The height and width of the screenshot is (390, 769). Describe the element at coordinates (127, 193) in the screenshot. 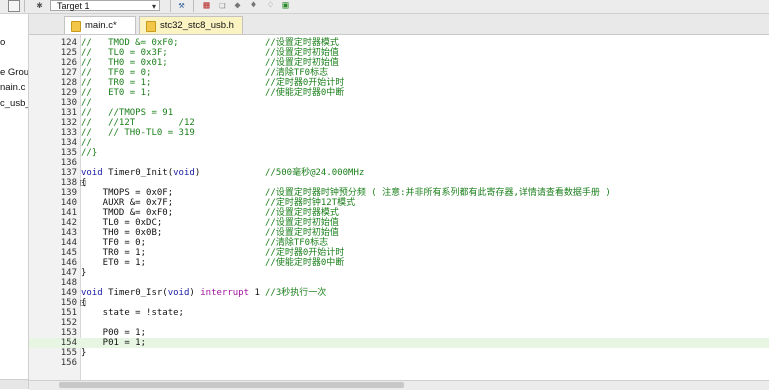

I see `code-text: TMOPS = 0x0F;` at that location.